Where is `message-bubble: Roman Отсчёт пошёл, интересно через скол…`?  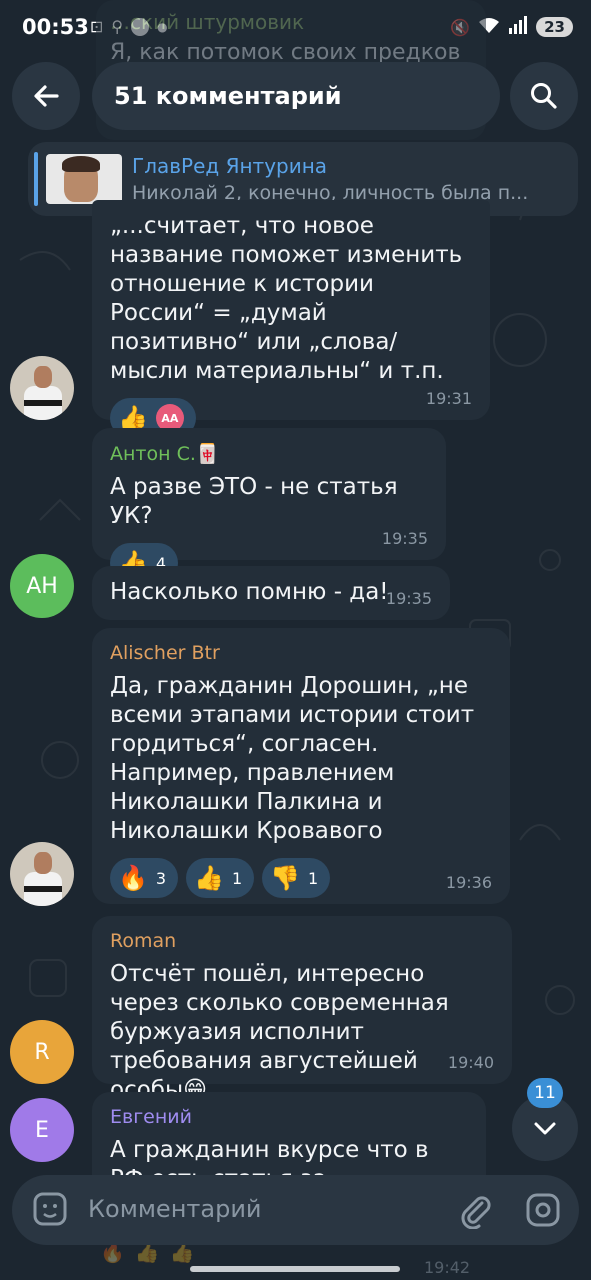
message-bubble: Roman Отсчёт пошёл, интересно через скол… is located at coordinates (302, 1009).